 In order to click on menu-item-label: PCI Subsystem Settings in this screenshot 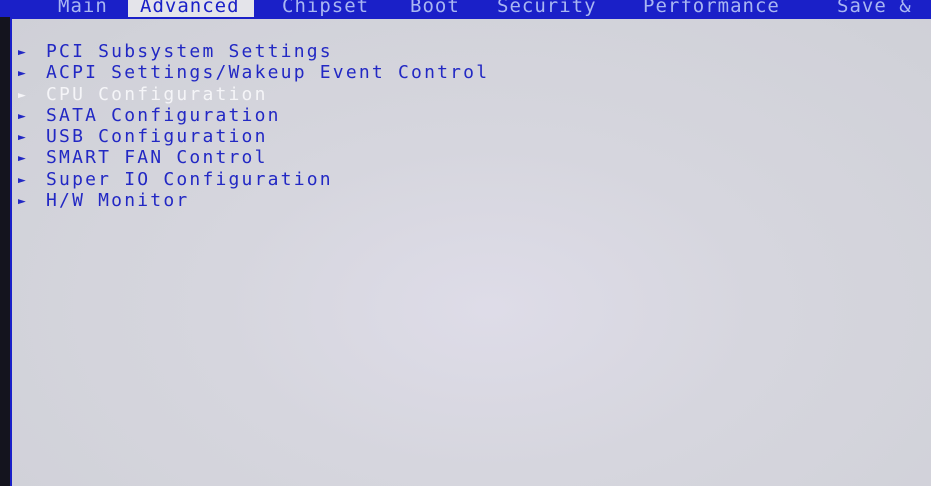, I will do `click(189, 51)`.